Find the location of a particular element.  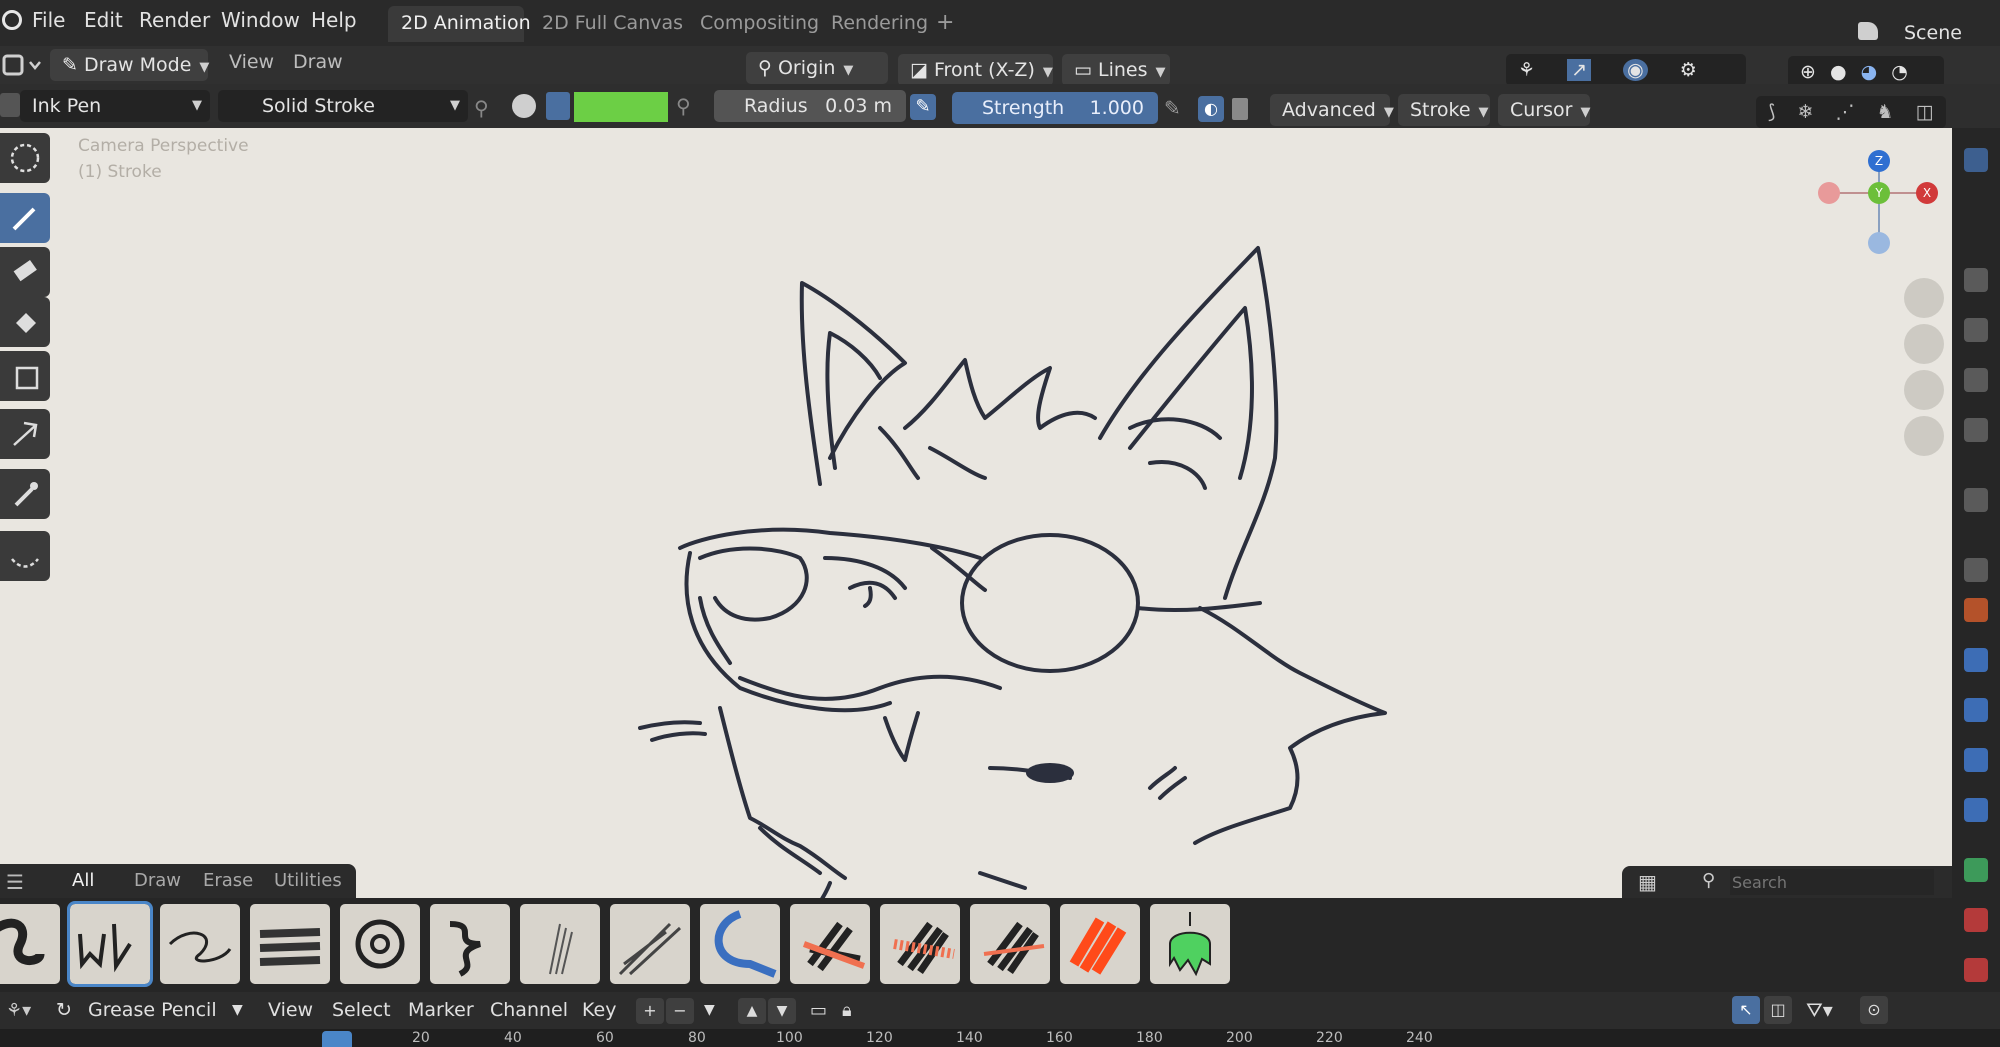

shape-tool-icon is located at coordinates (25, 376).